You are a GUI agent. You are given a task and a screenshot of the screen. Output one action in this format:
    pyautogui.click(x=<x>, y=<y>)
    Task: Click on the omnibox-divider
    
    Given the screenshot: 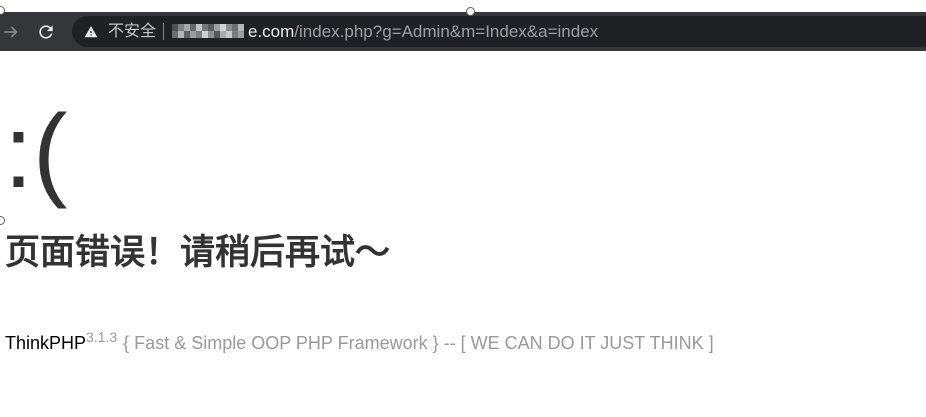 What is the action you would take?
    pyautogui.click(x=163, y=31)
    